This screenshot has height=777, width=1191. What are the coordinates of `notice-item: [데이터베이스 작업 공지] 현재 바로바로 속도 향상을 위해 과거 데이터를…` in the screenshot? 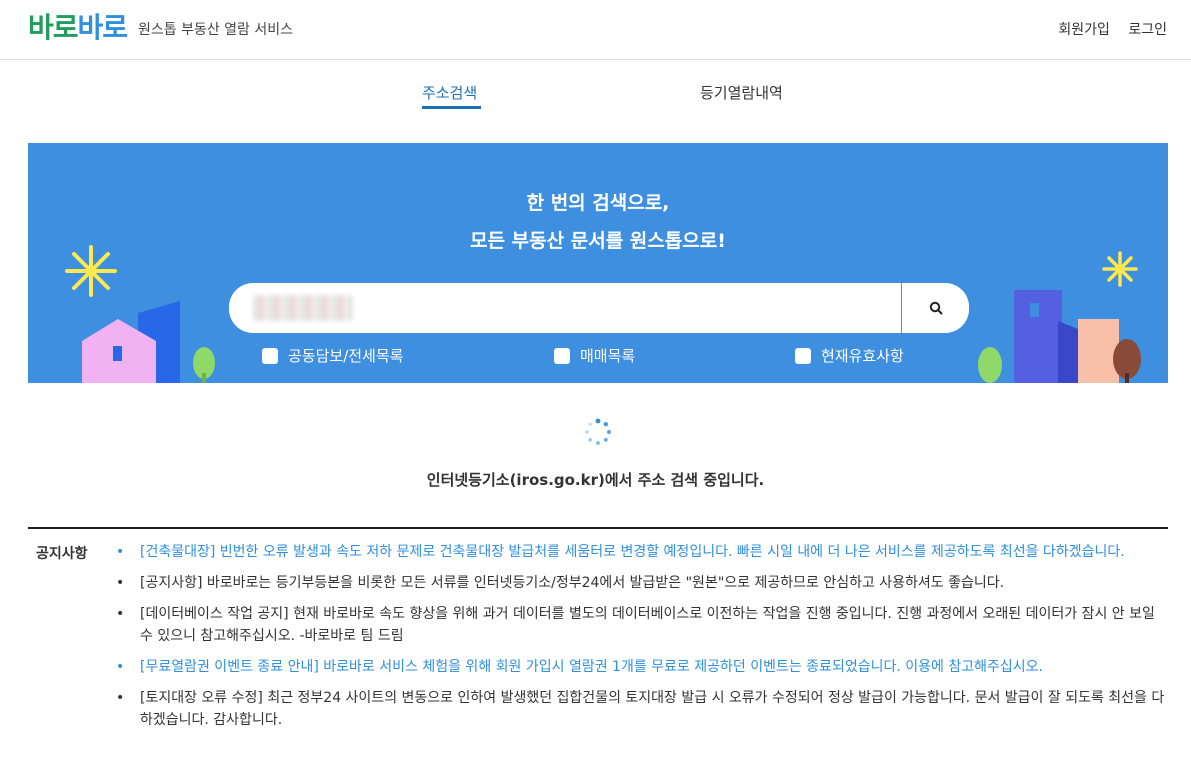 It's located at (641, 625).